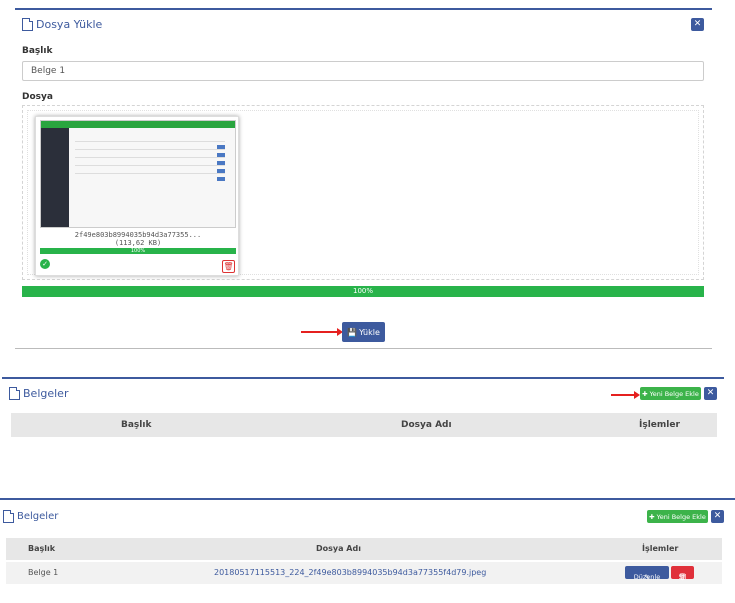 Image resolution: width=735 pixels, height=603 pixels. I want to click on preview-progress-bar: 100%, so click(138, 251).